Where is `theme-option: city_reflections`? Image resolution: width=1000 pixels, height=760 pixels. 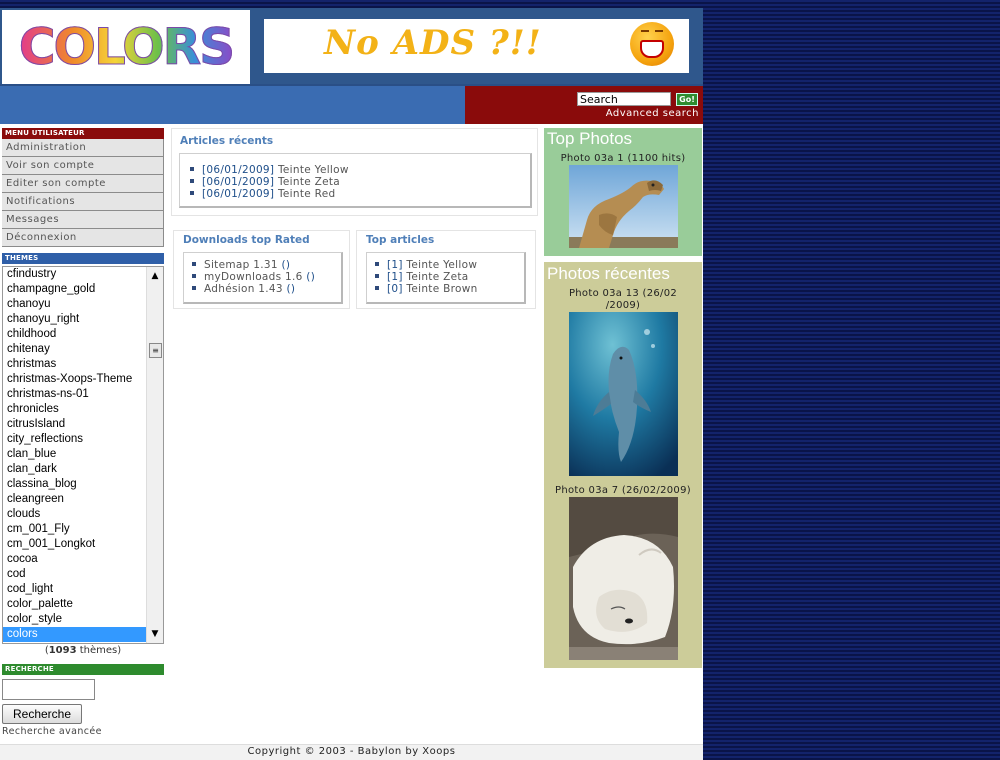 theme-option: city_reflections is located at coordinates (74, 439).